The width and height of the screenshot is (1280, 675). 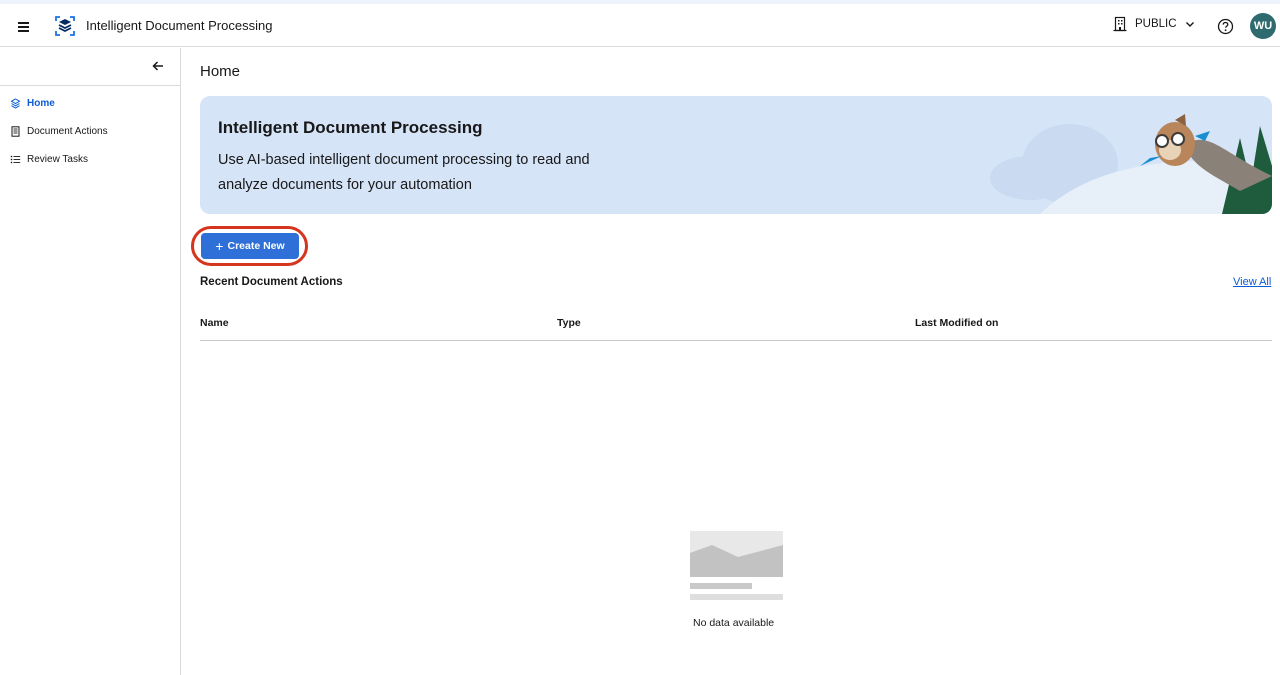 What do you see at coordinates (1225, 26) in the screenshot?
I see `help-icon` at bounding box center [1225, 26].